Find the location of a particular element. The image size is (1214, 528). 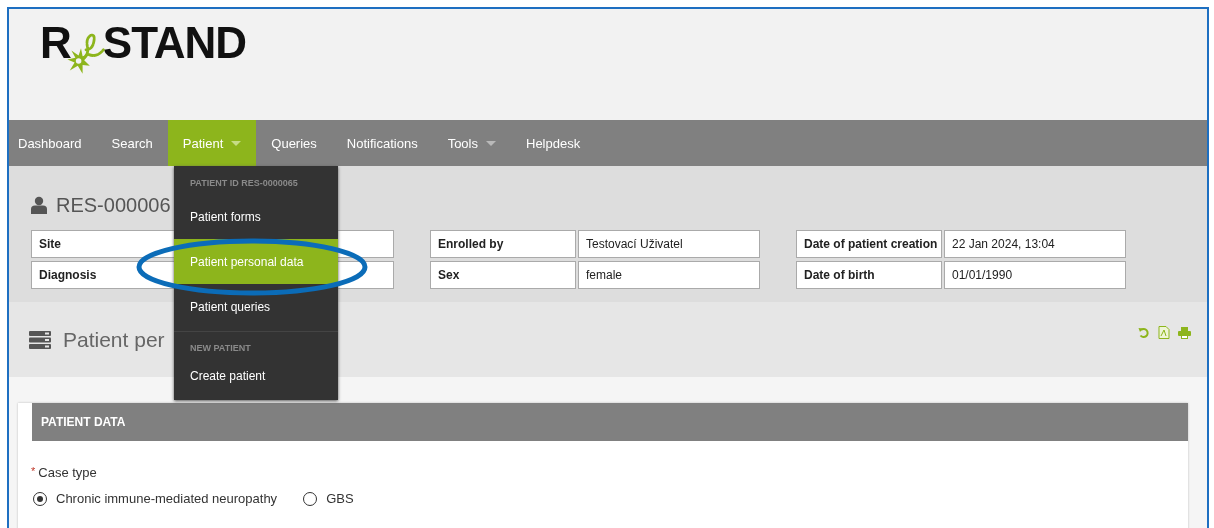

undo-icon is located at coordinates (1144, 332).